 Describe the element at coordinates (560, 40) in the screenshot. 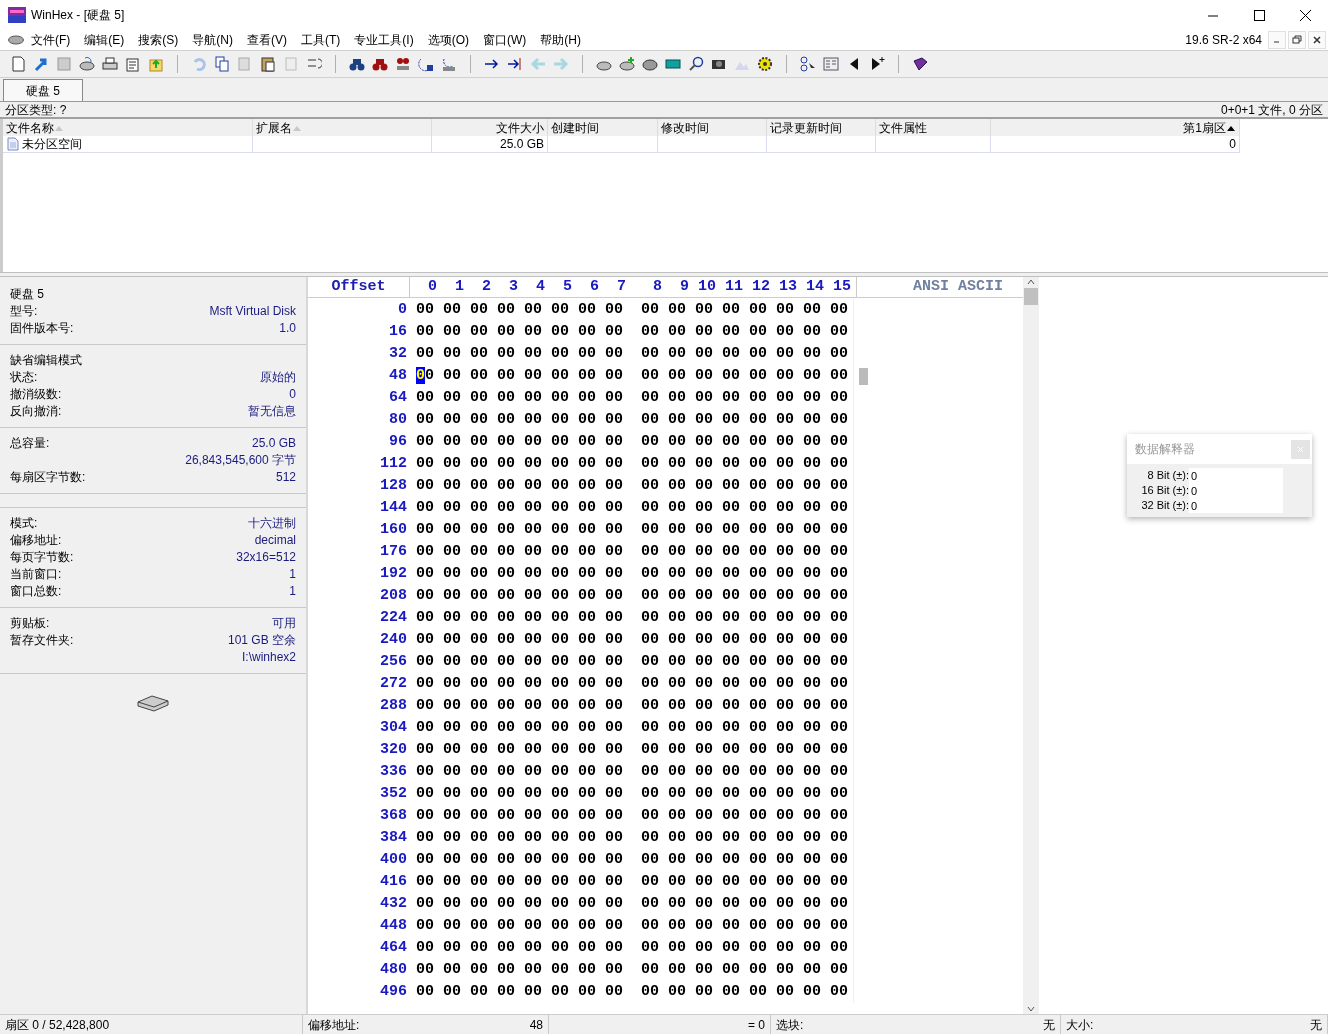

I see `menu-item: 帮助(H)` at that location.